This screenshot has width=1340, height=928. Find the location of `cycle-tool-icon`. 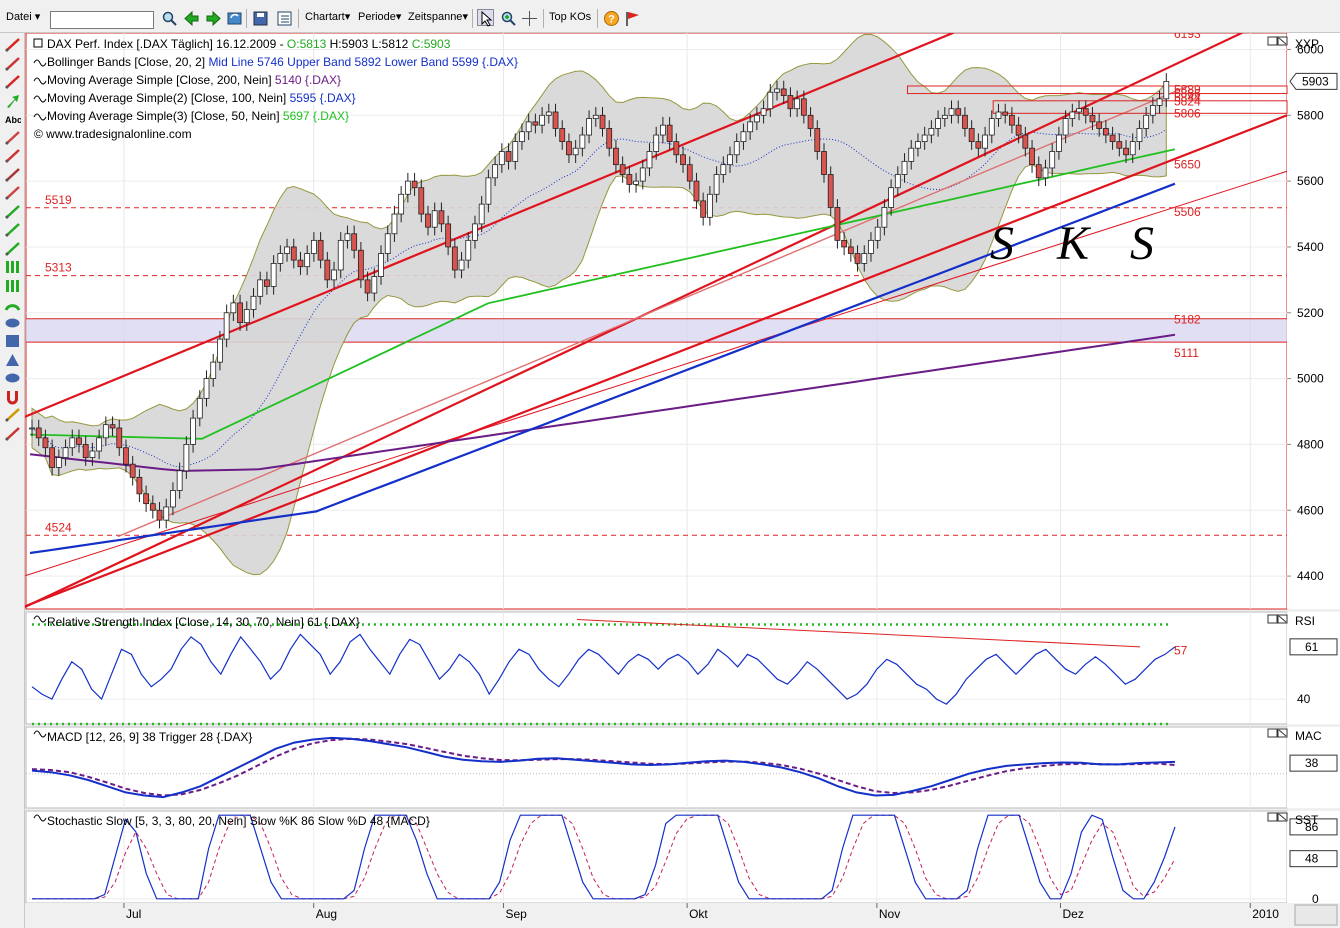

cycle-tool-icon is located at coordinates (12, 249).